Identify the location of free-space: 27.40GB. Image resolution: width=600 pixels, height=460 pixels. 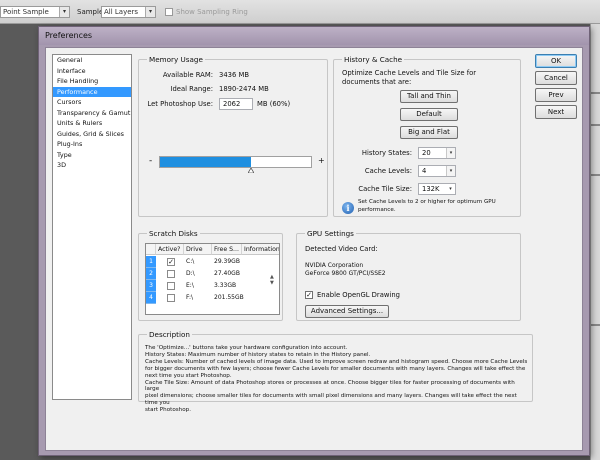
(227, 273).